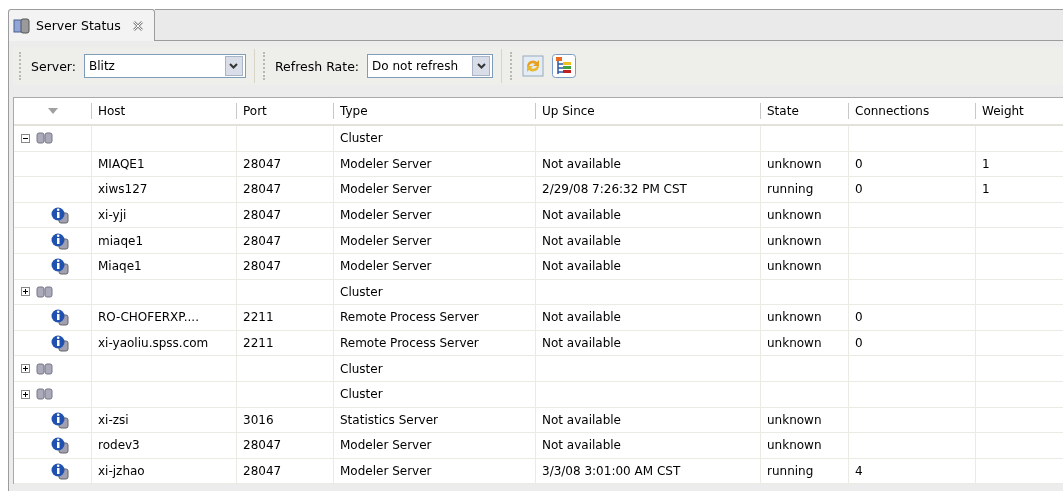 This screenshot has height=491, width=1063. I want to click on server-label: Server:, so click(53, 66).